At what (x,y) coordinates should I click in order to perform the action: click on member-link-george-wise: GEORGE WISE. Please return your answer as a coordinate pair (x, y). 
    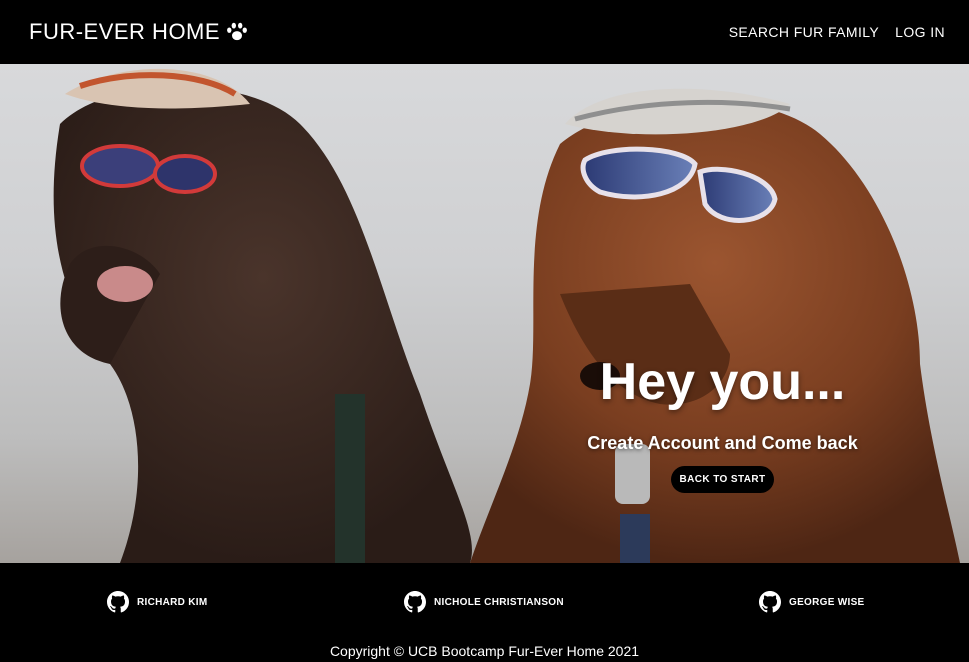
    Looking at the image, I should click on (812, 602).